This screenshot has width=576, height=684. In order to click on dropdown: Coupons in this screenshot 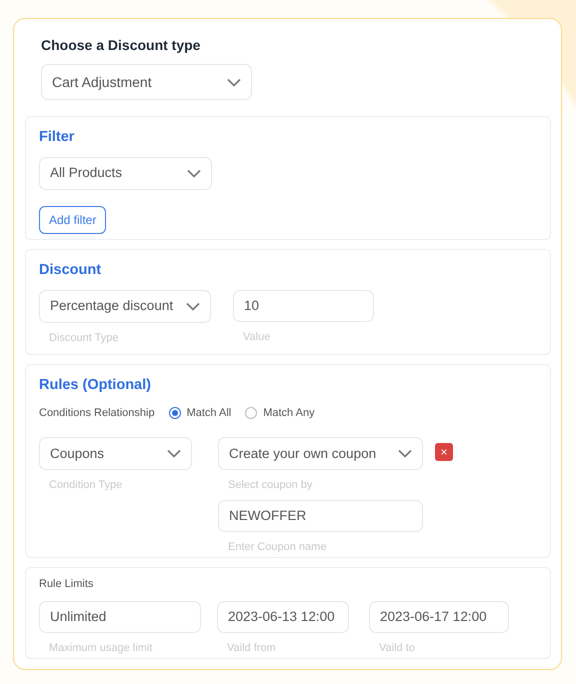, I will do `click(115, 453)`.